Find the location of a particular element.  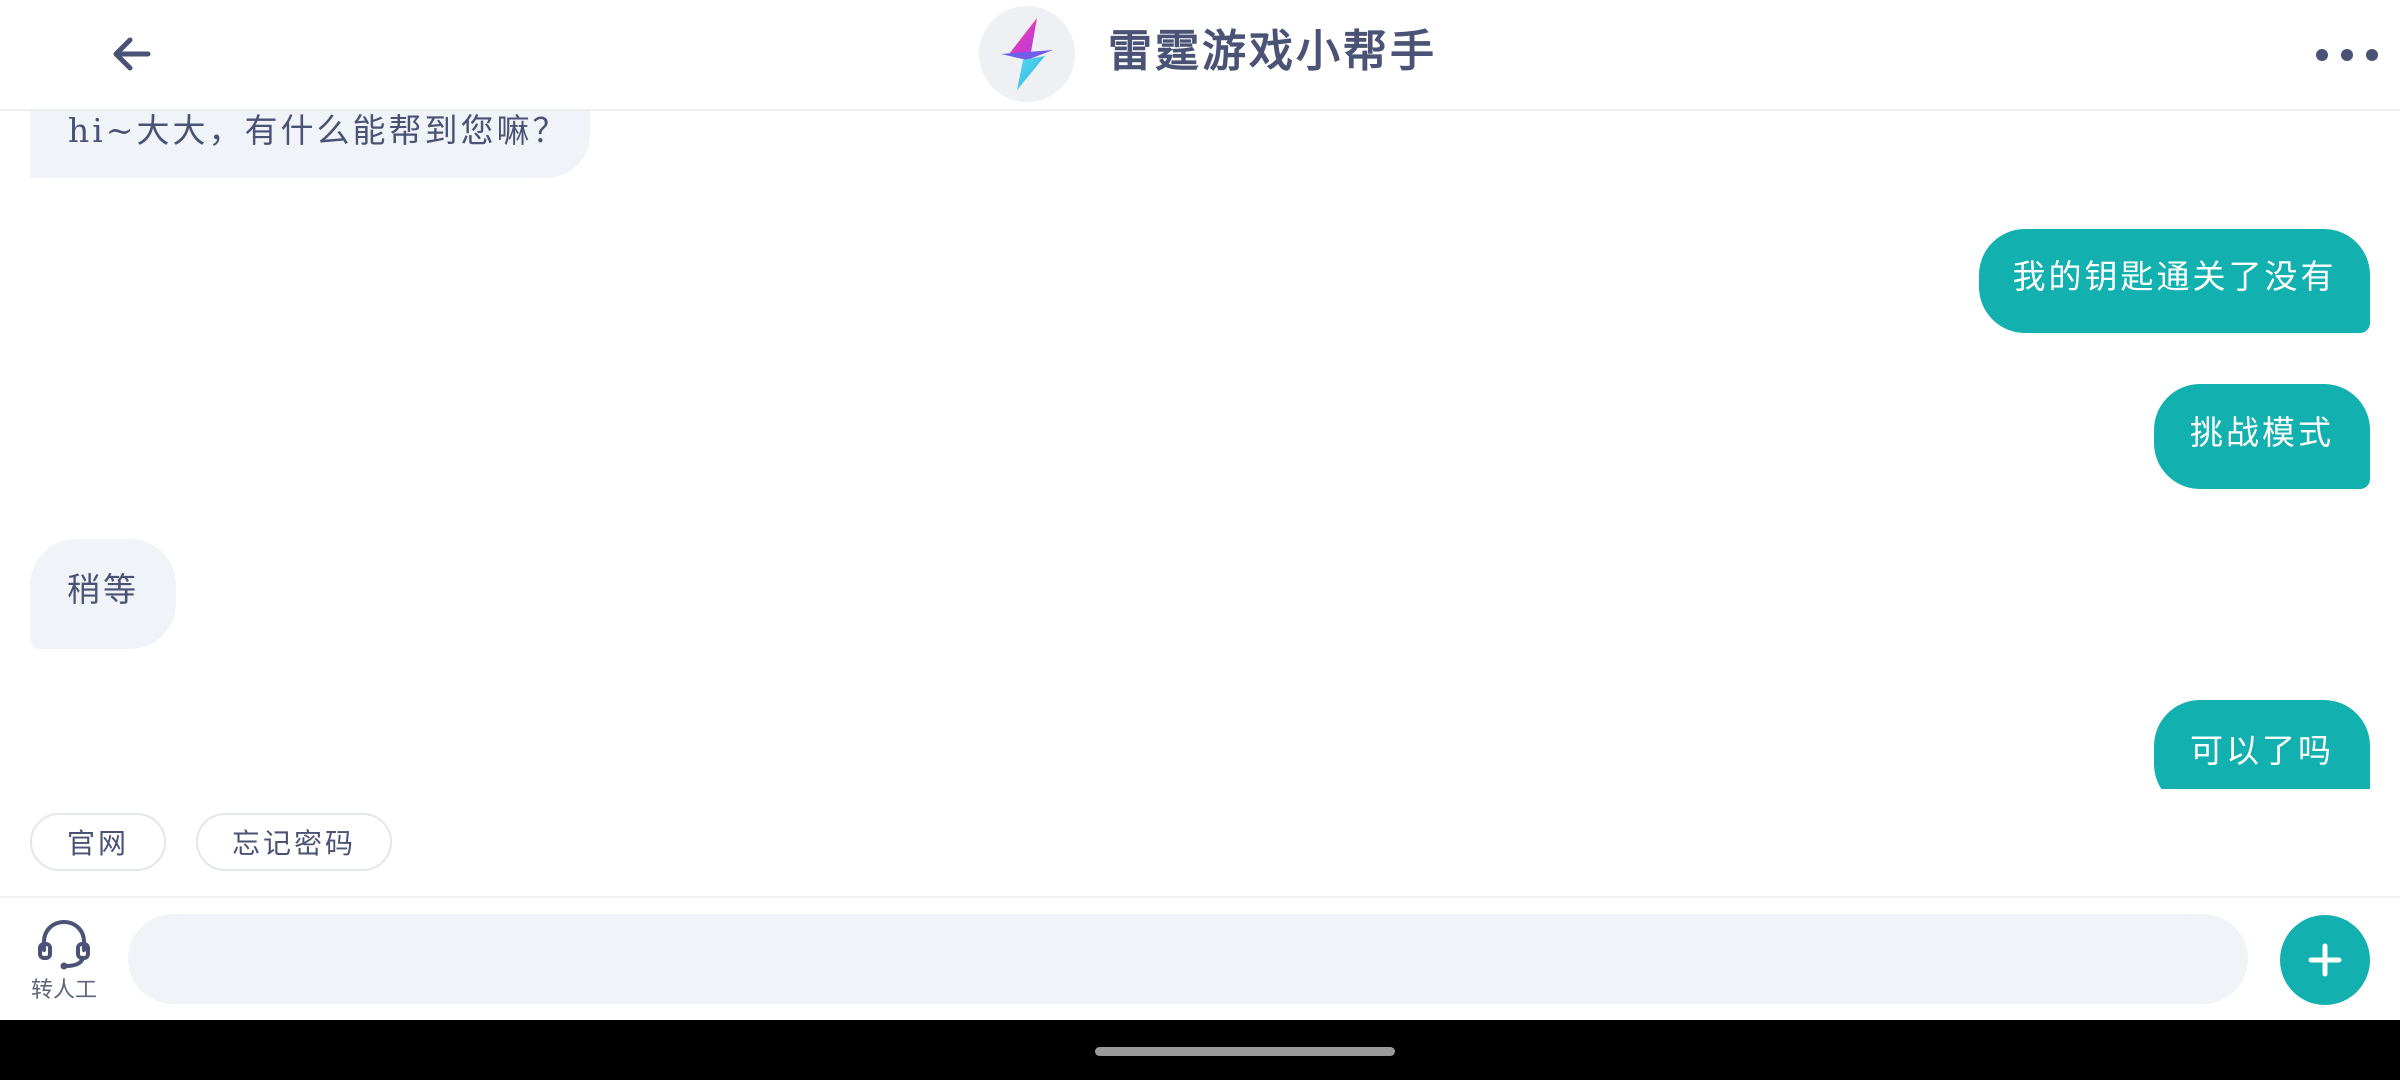

page-title: 雷霆游戏小帮手 is located at coordinates (1272, 51).